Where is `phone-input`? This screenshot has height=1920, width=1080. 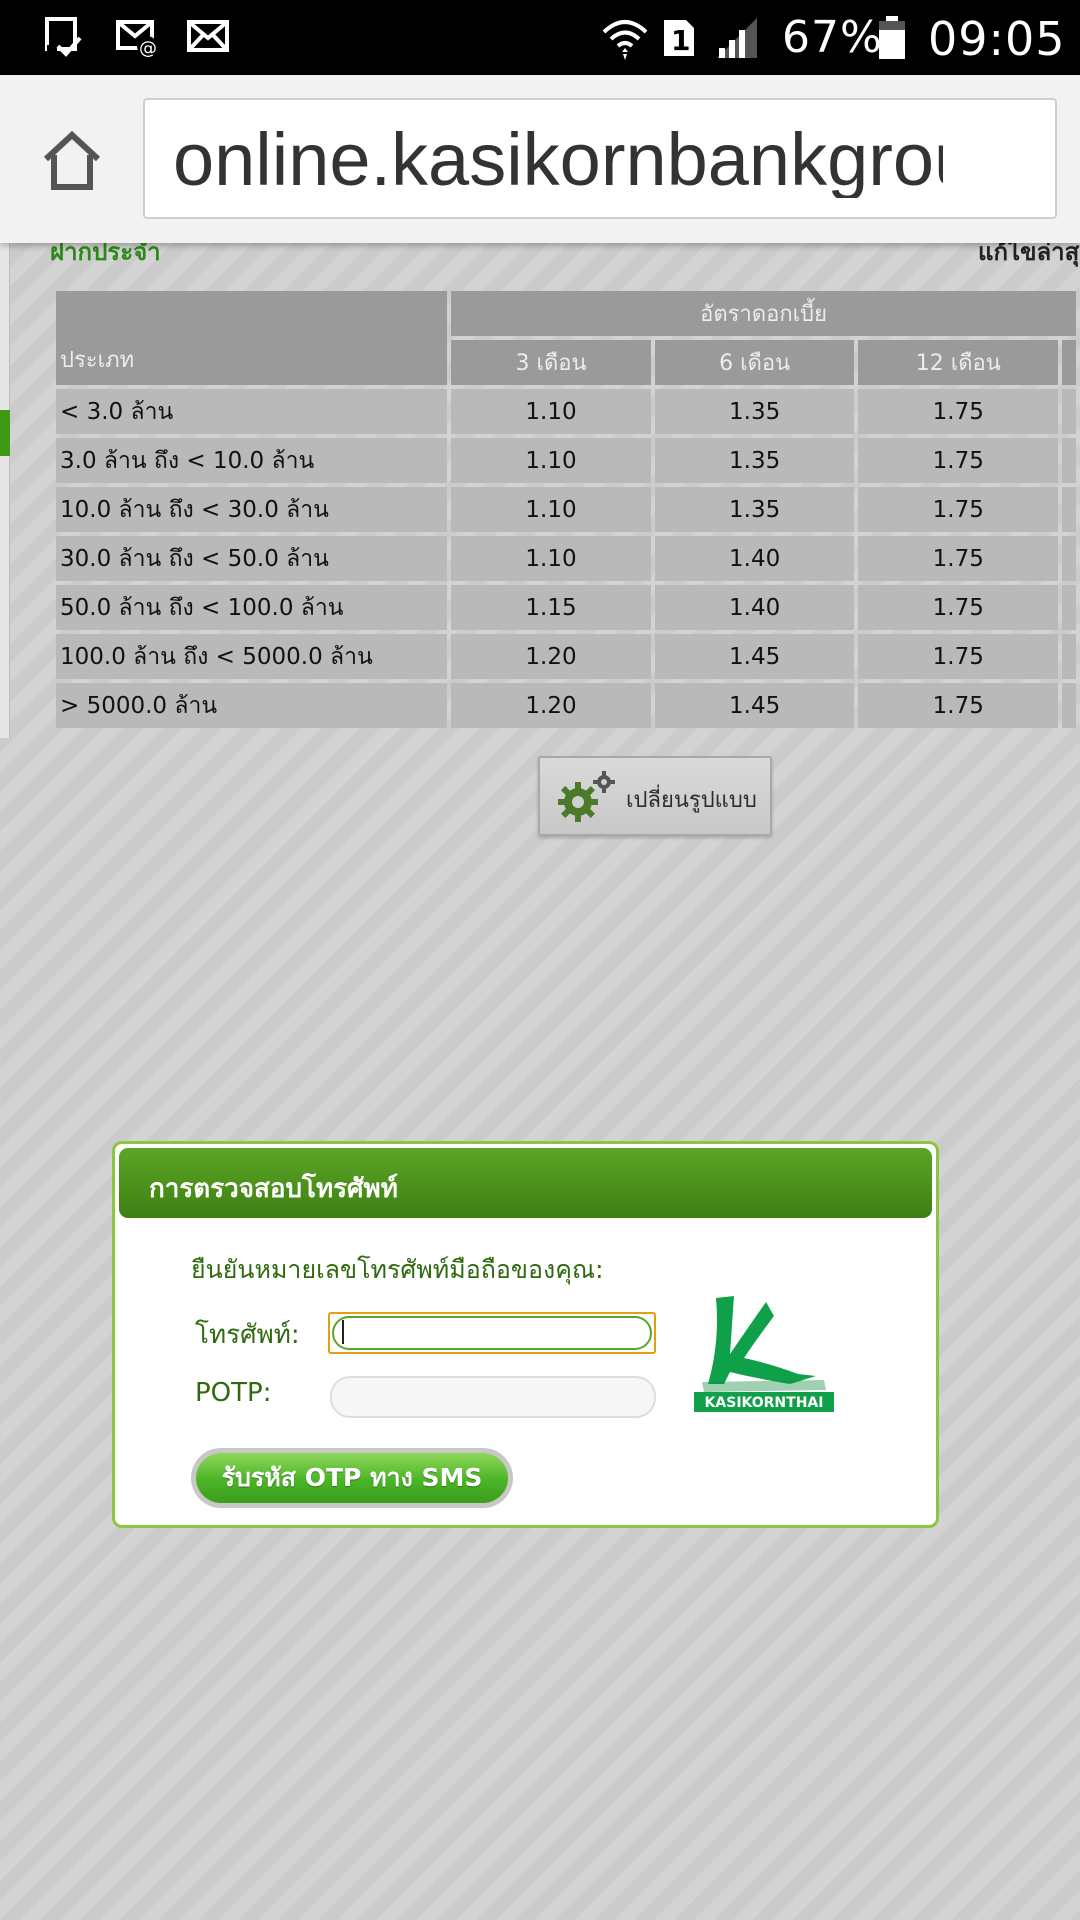
phone-input is located at coordinates (492, 1333).